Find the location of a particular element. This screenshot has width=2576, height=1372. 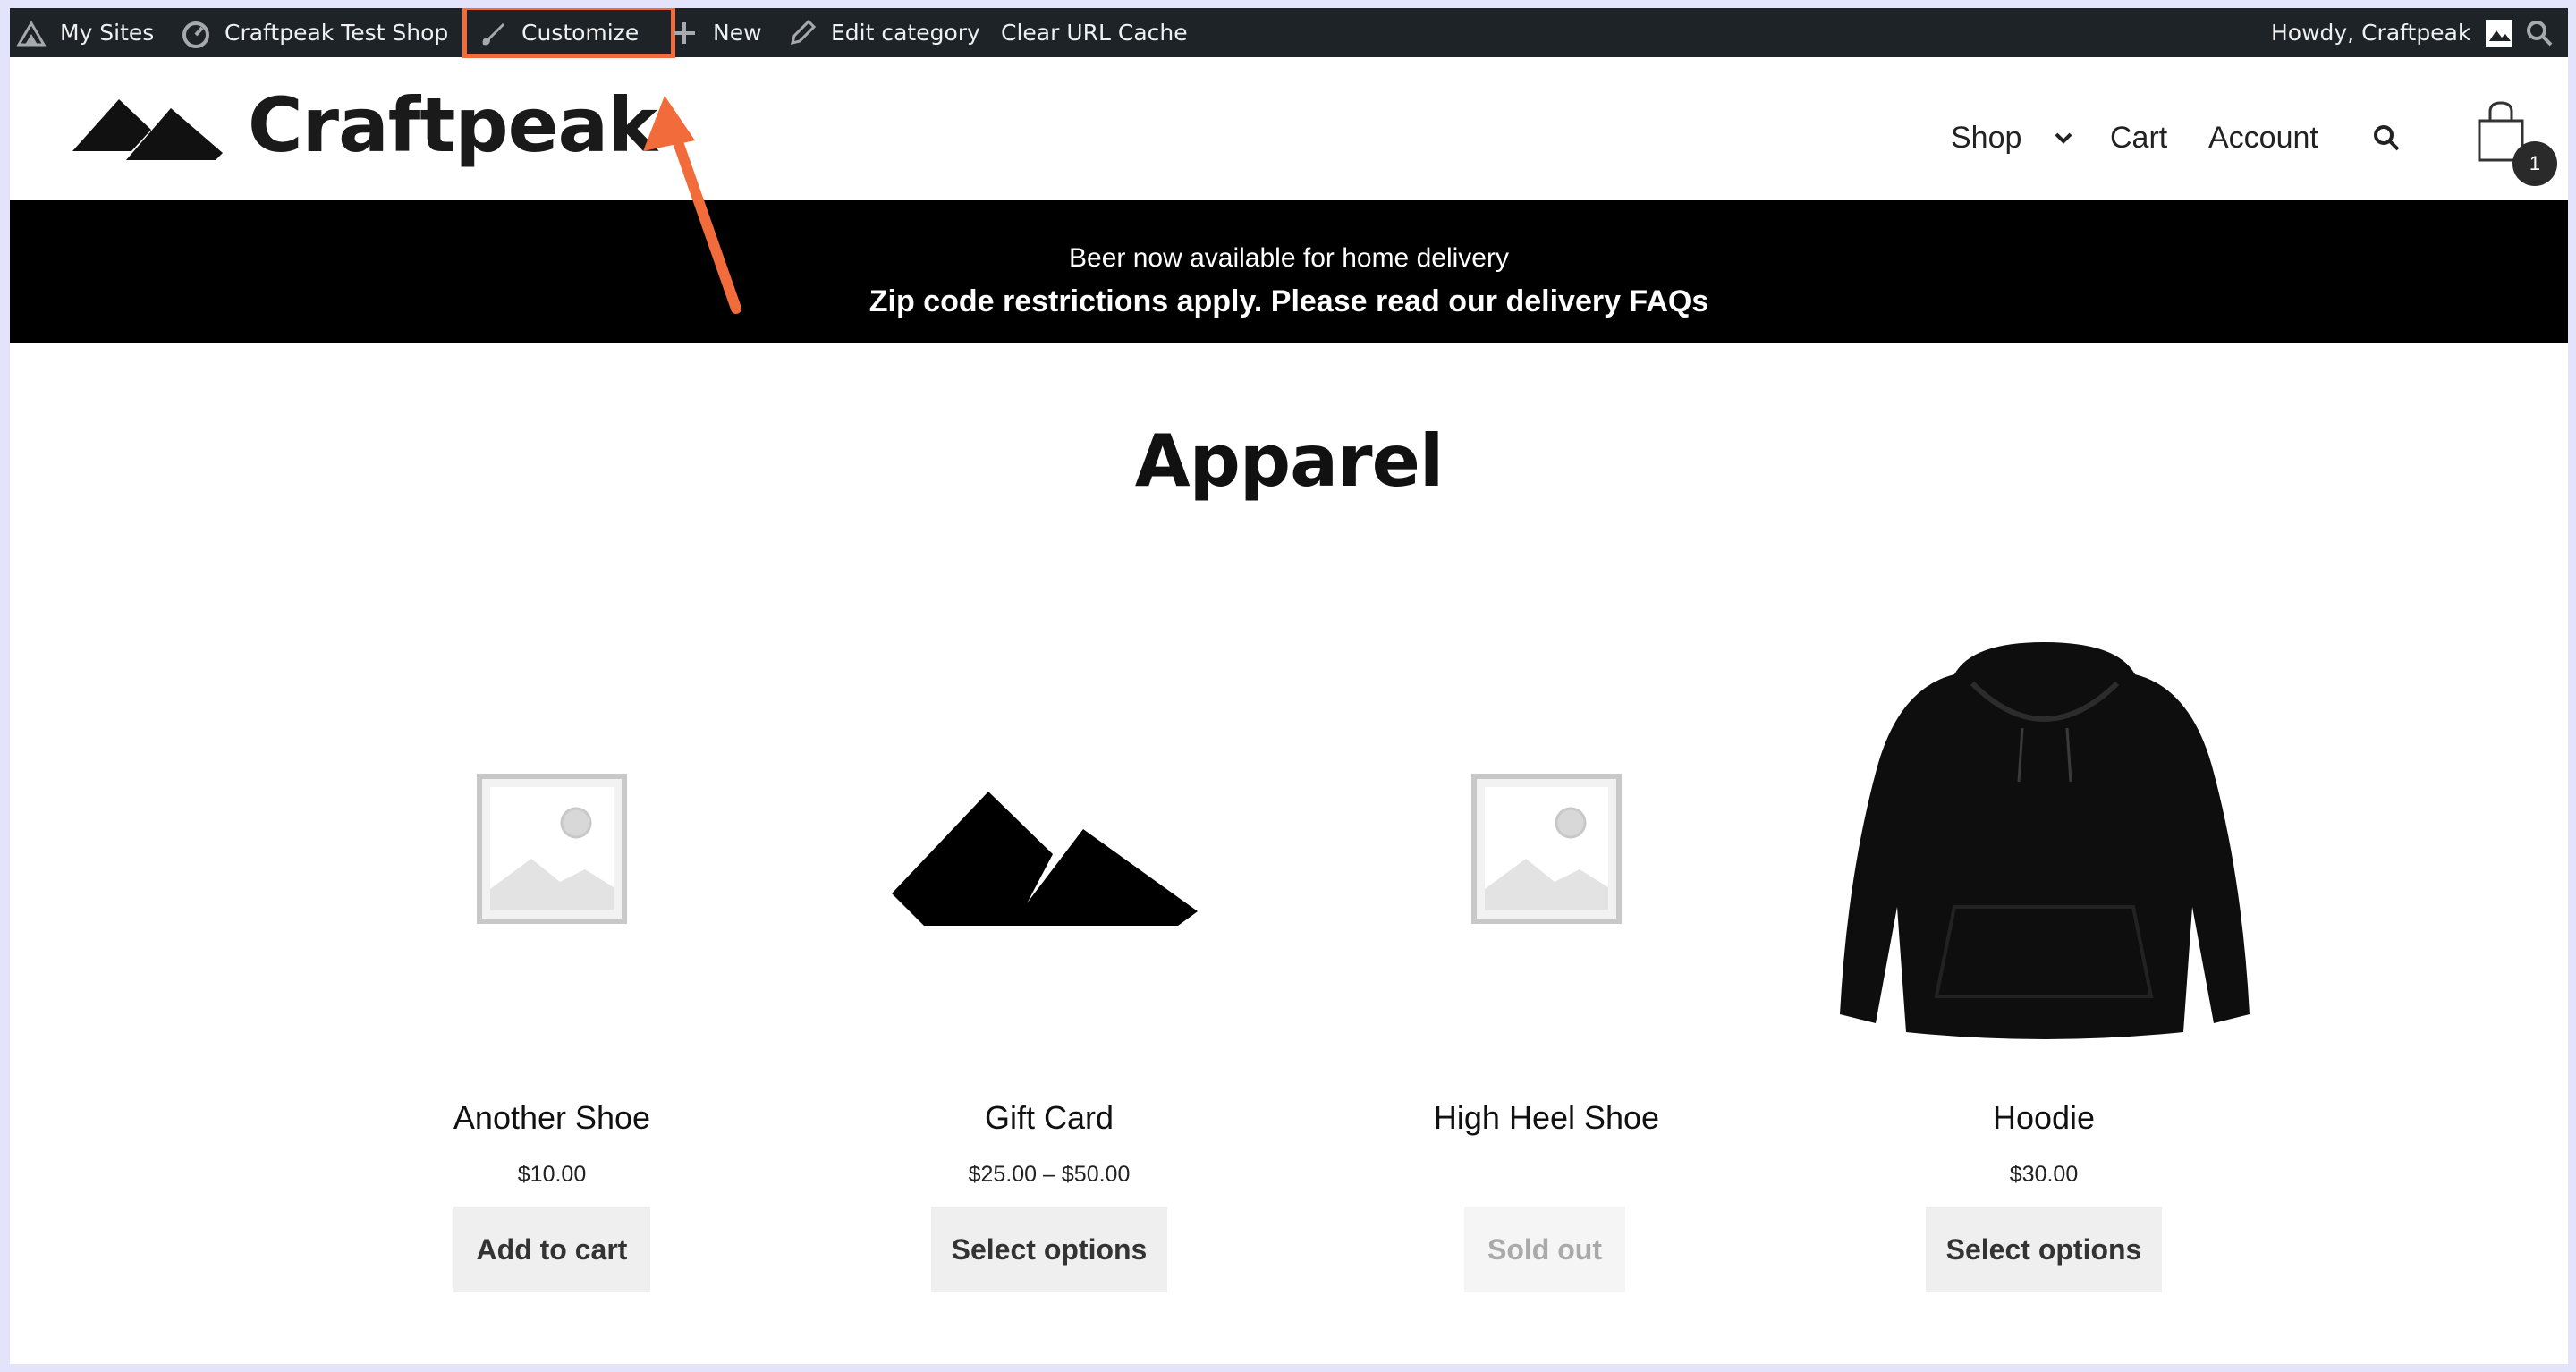

chevron-down-icon is located at coordinates (2063, 138).